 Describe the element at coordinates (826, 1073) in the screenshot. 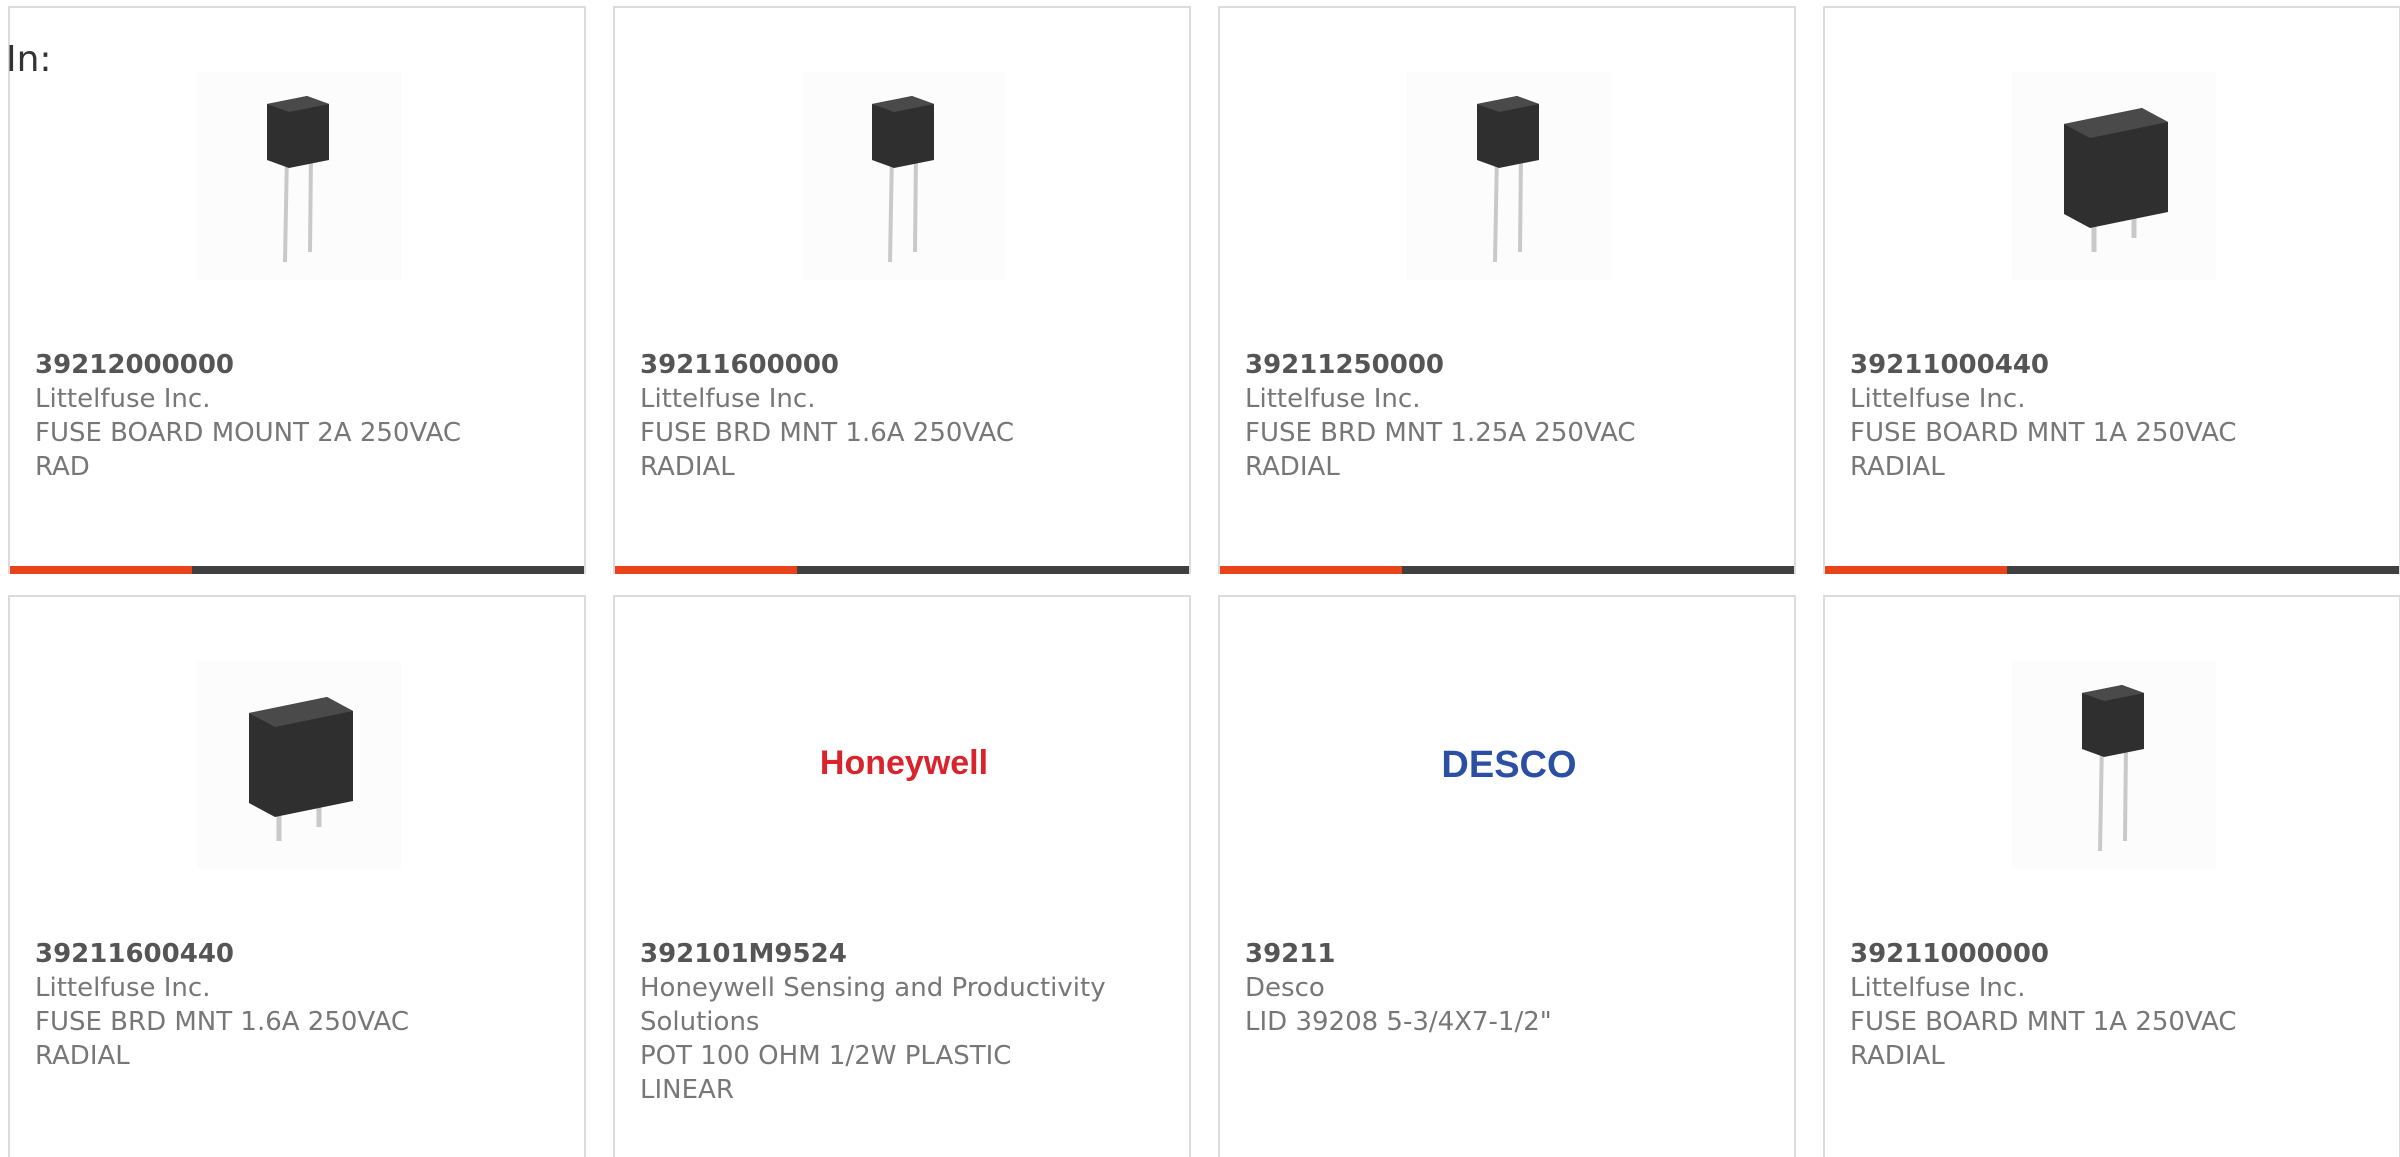

I see `description: POT 100 OHM 1/2W PLASTIC LINEAR` at that location.